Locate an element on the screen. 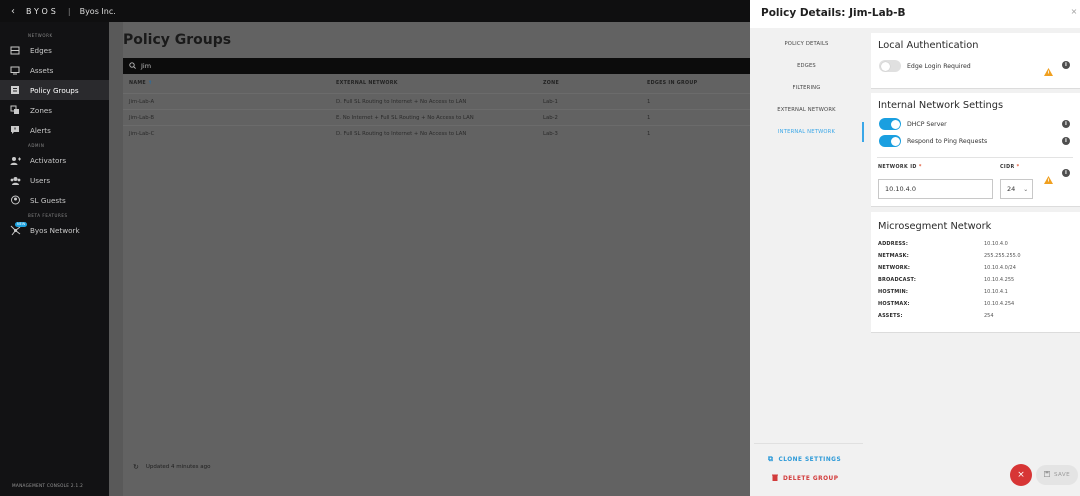 Image resolution: width=1080 pixels, height=496 pixels. dhcp-row: DHCP Server is located at coordinates (976, 124).